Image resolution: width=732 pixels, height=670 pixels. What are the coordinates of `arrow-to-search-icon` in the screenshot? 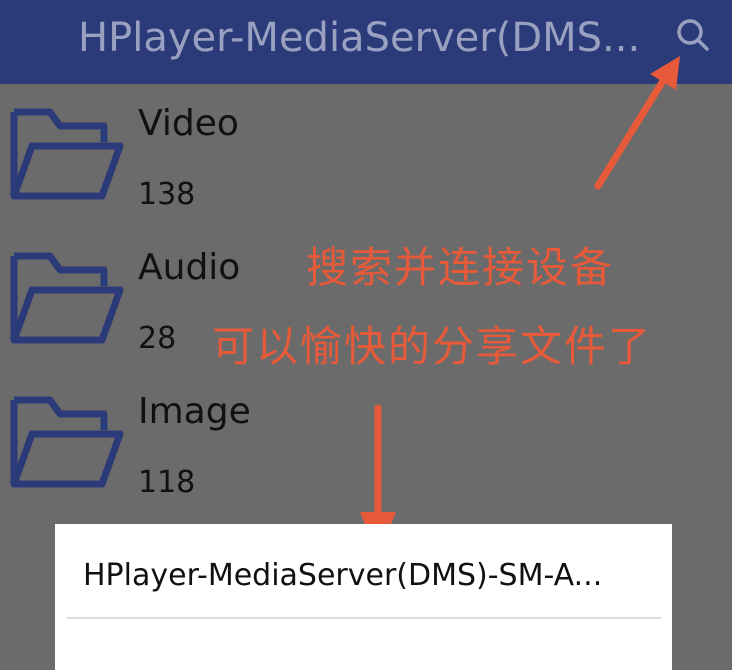 It's located at (637, 123).